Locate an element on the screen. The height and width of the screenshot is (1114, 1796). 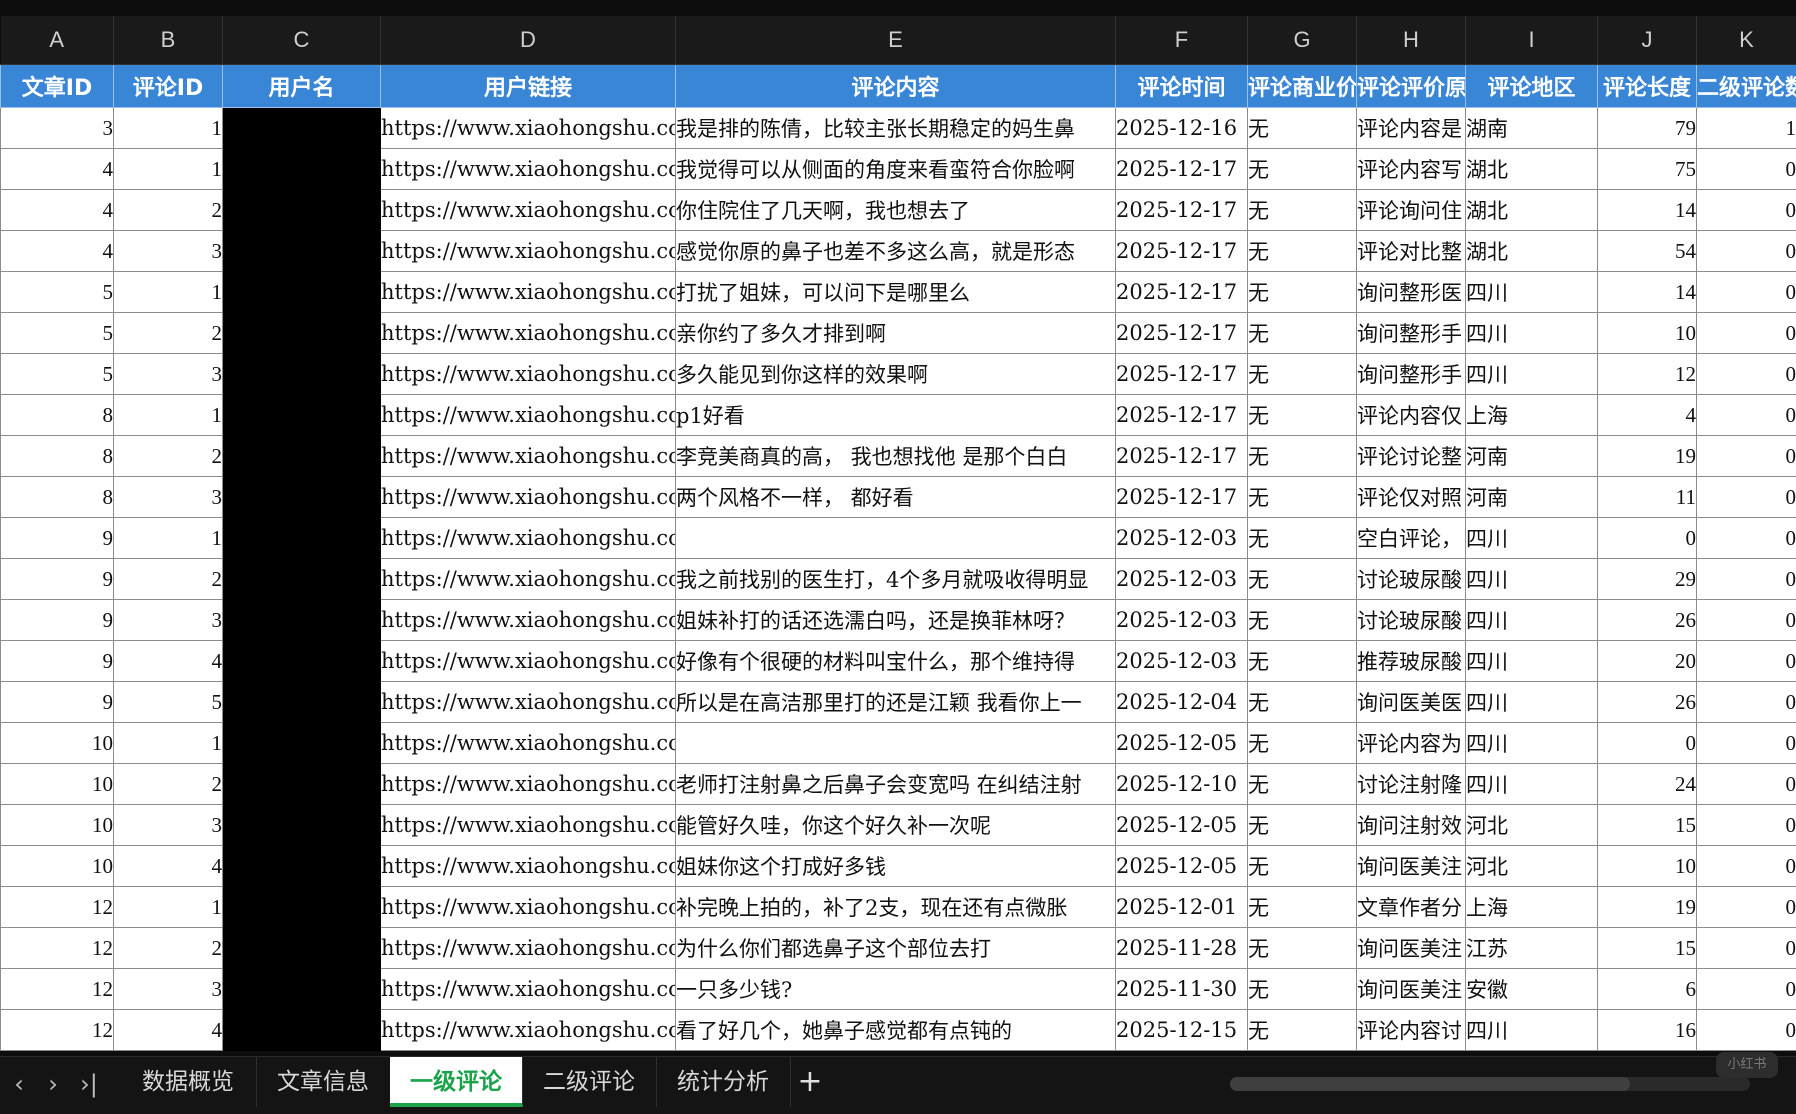
header-cell: 评论内容 is located at coordinates (896, 86).